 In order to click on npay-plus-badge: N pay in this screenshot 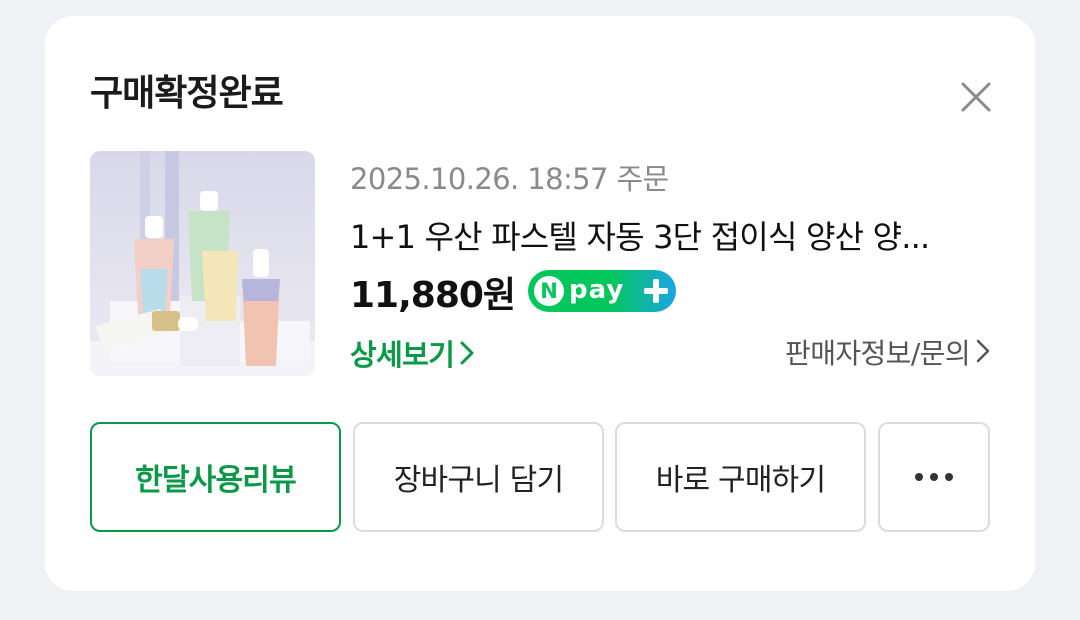, I will do `click(602, 291)`.